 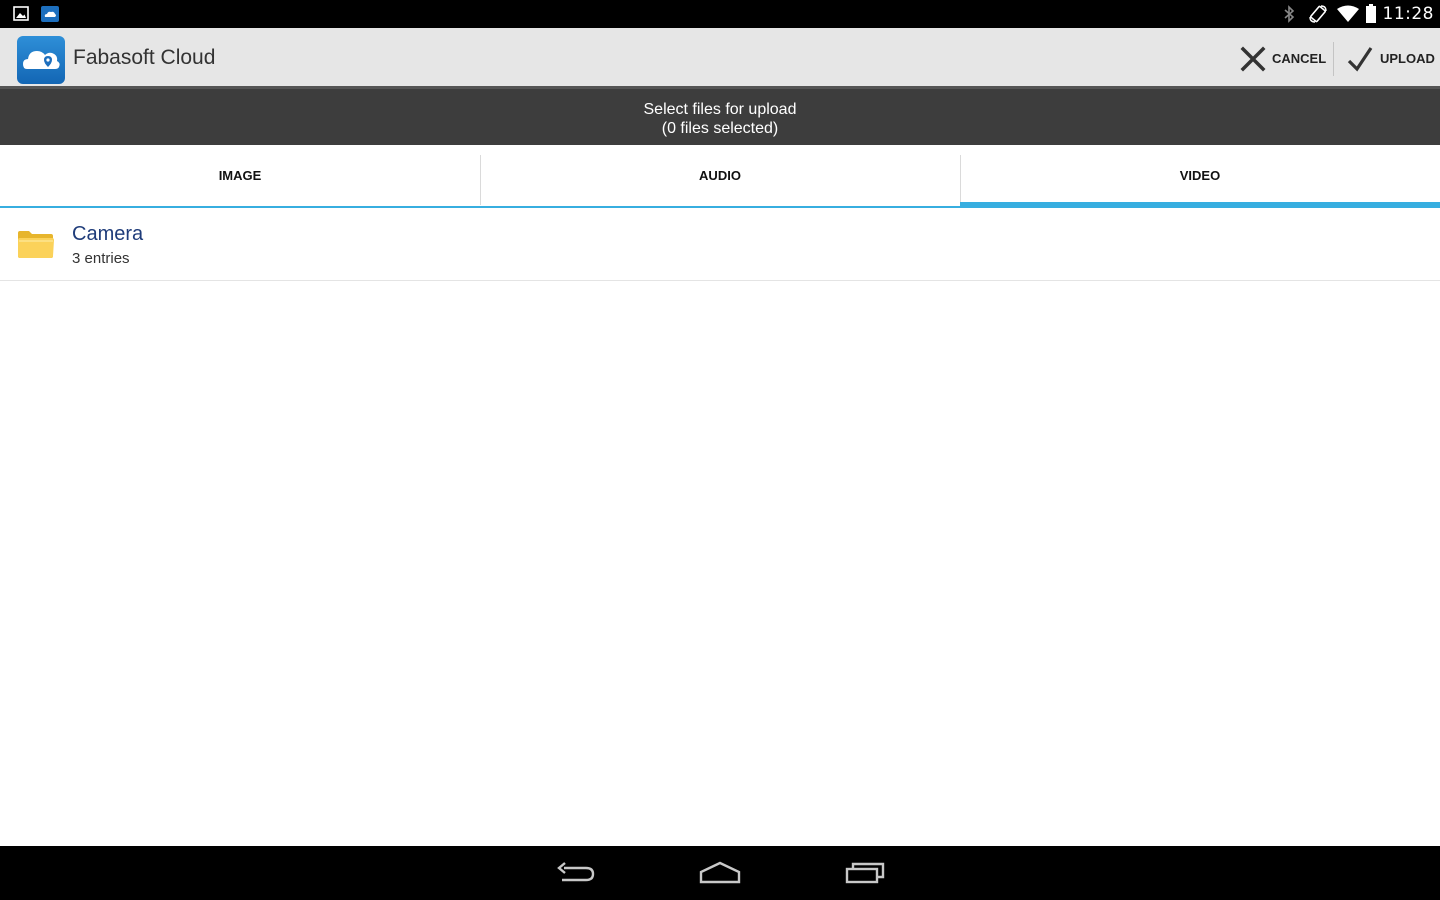 What do you see at coordinates (41, 60) in the screenshot?
I see `fabasoft-cloud-icon` at bounding box center [41, 60].